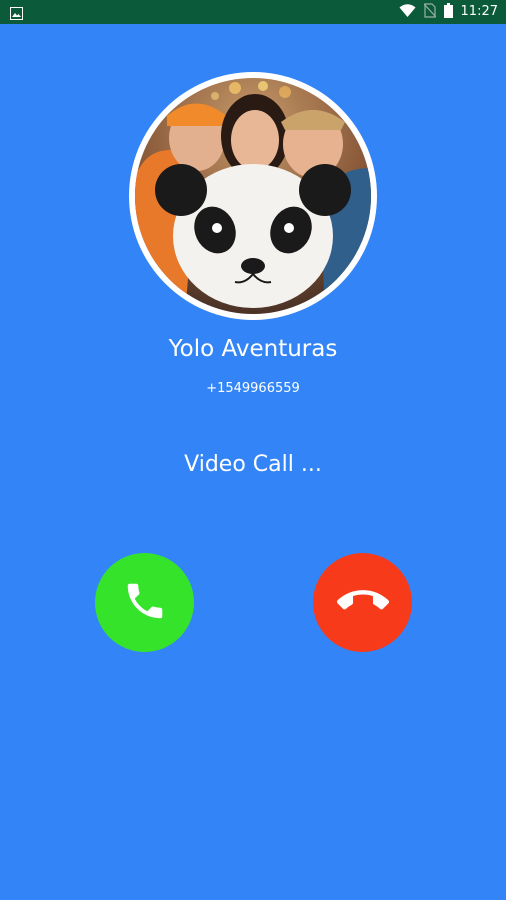 This screenshot has width=506, height=900. I want to click on accept-call-button, so click(144, 602).